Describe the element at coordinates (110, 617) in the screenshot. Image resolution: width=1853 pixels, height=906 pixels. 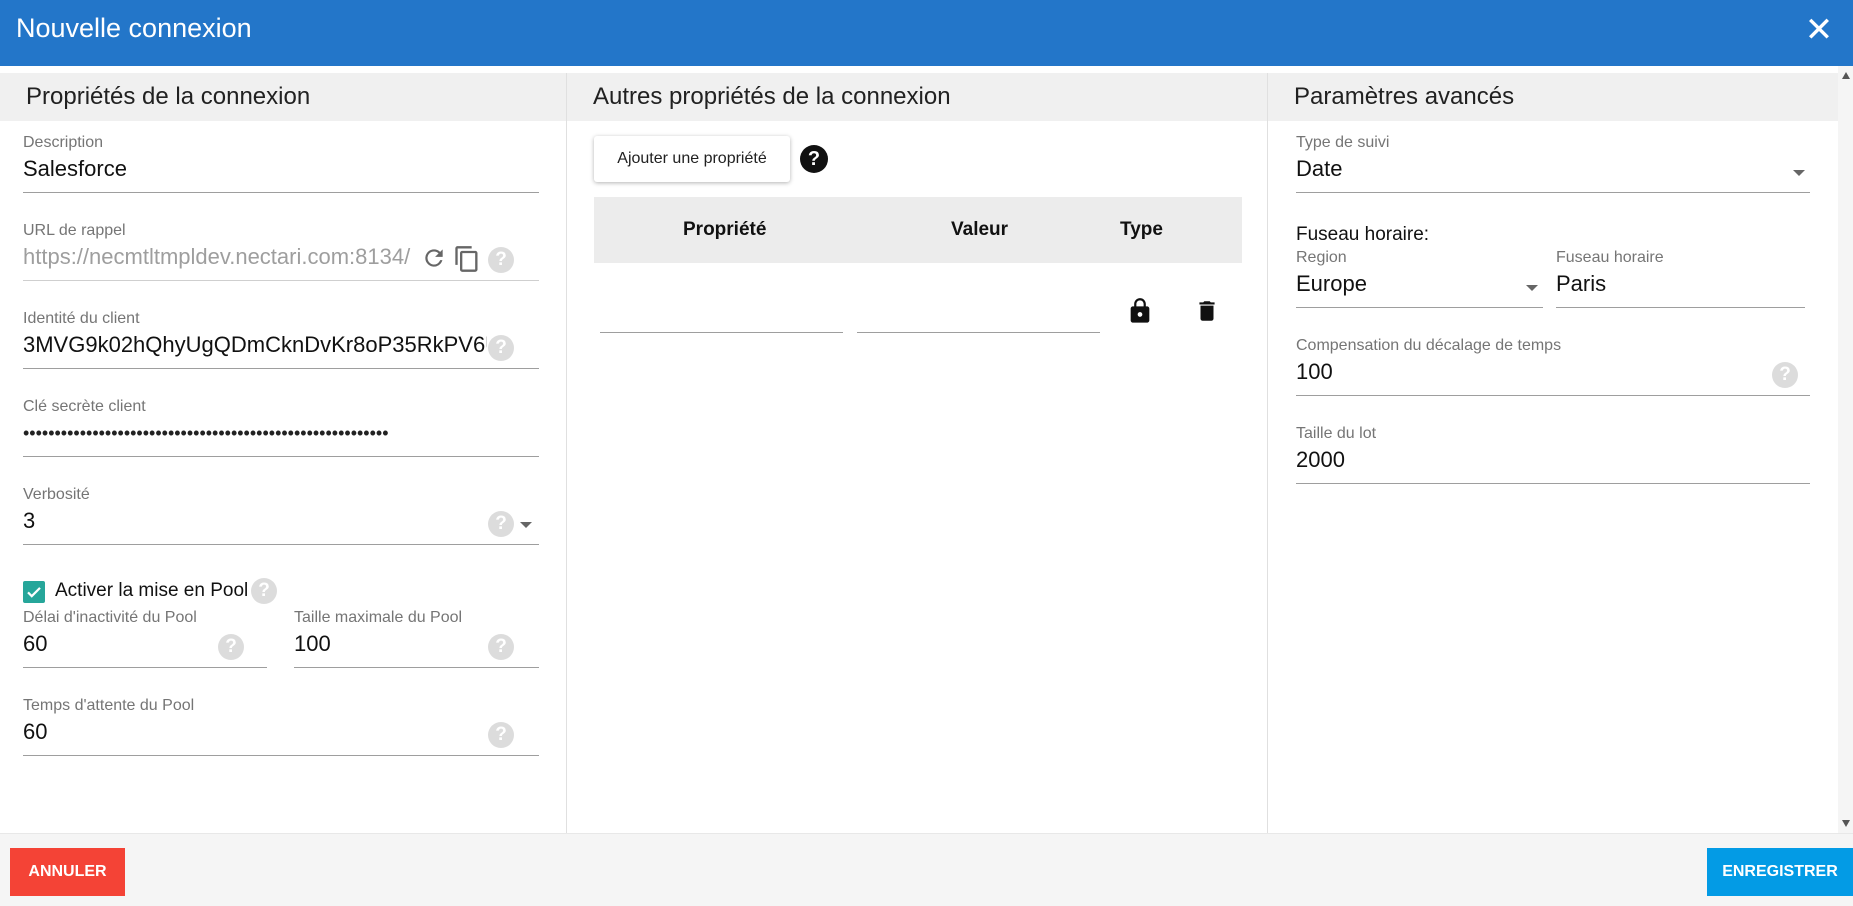
I see `pool-idle-label: Délai d'inactivité du Pool` at that location.